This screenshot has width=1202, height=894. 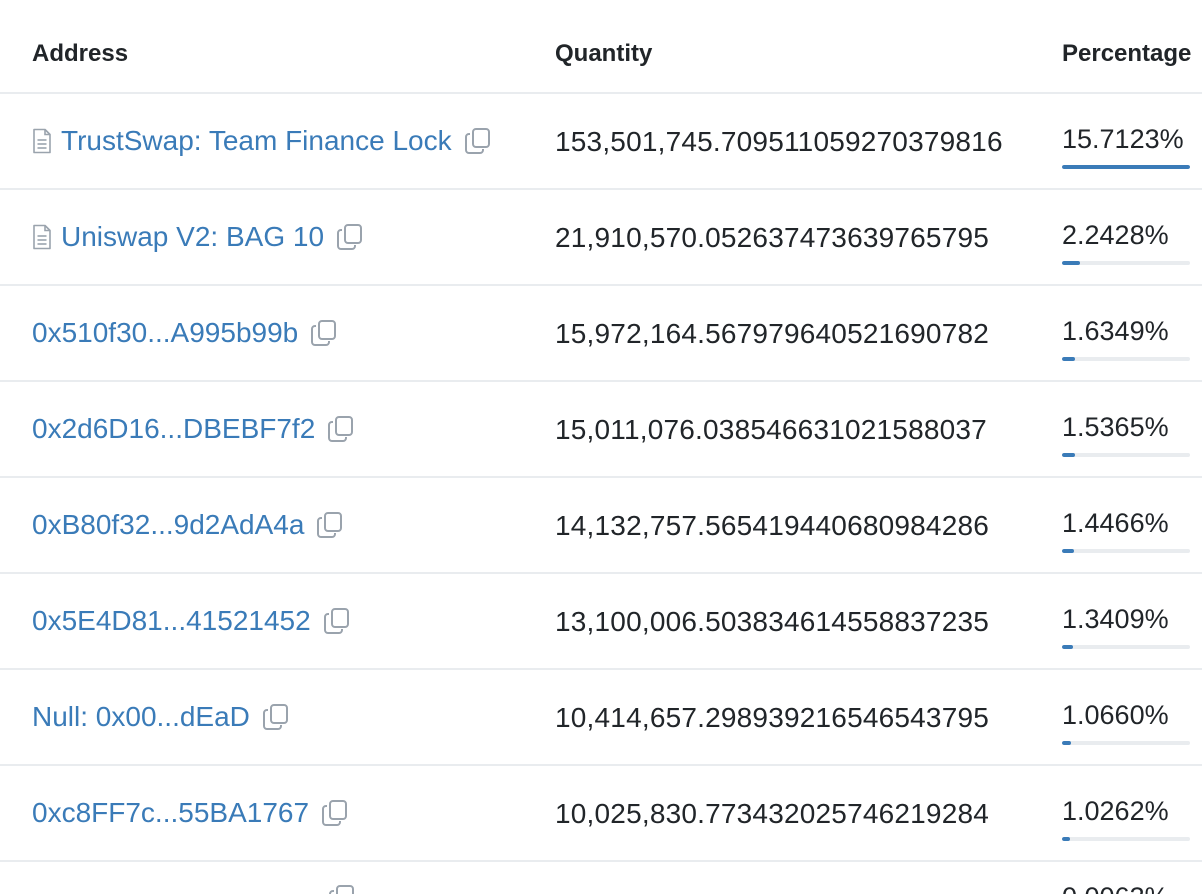 I want to click on quantity-cell: 15,972,164.567979640521690782, so click(x=772, y=333).